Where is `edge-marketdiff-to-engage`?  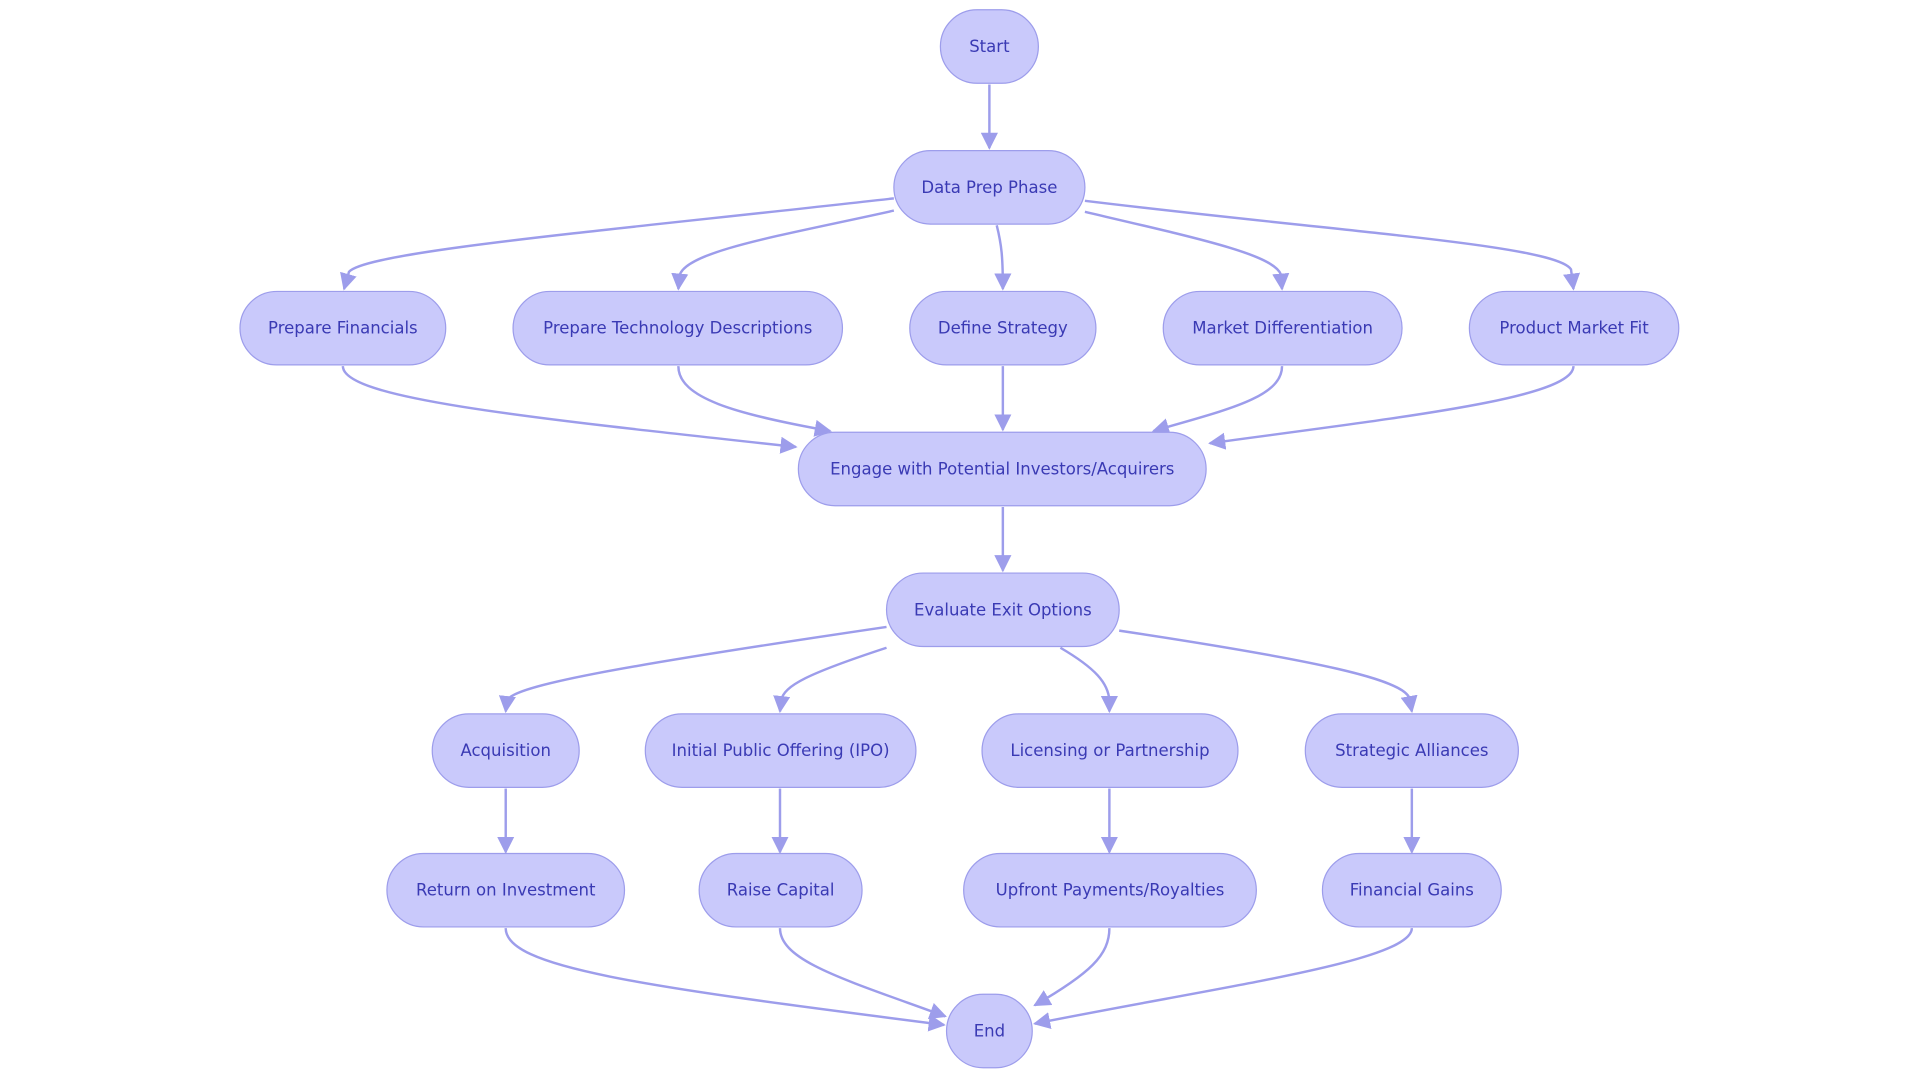
edge-marketdiff-to-engage is located at coordinates (1217, 400).